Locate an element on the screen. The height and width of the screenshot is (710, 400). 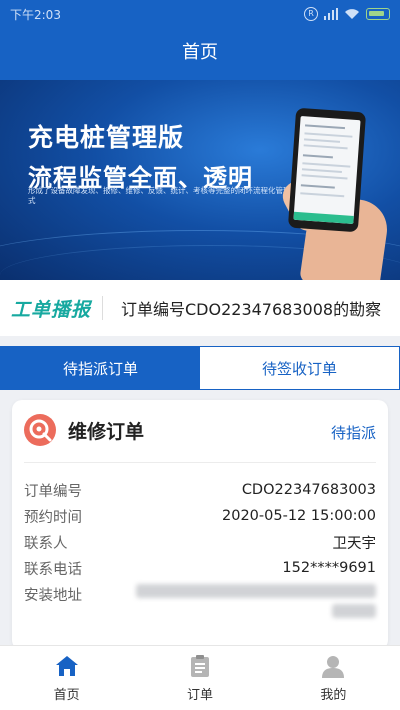
address-value-blurred is located at coordinates (256, 602).